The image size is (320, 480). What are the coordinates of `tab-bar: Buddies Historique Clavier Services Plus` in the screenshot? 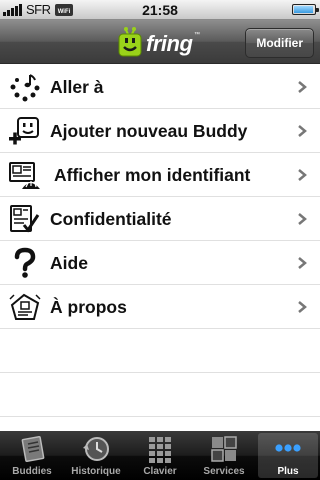 It's located at (160, 455).